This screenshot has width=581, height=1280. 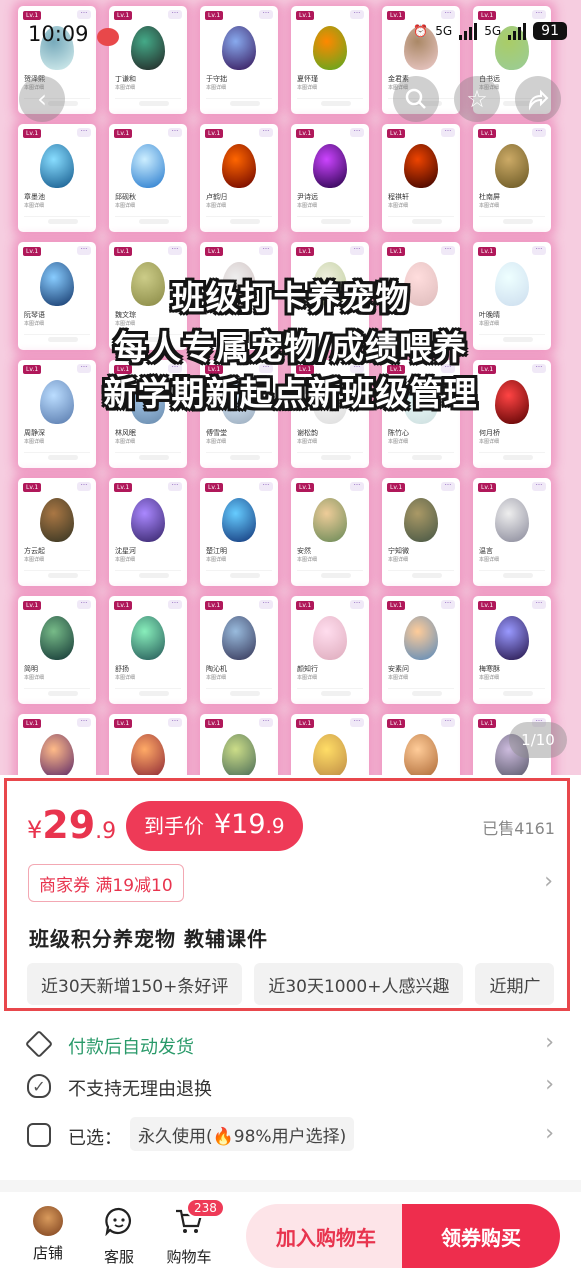 What do you see at coordinates (548, 881) in the screenshot?
I see `chevron-right-icon: ›` at bounding box center [548, 881].